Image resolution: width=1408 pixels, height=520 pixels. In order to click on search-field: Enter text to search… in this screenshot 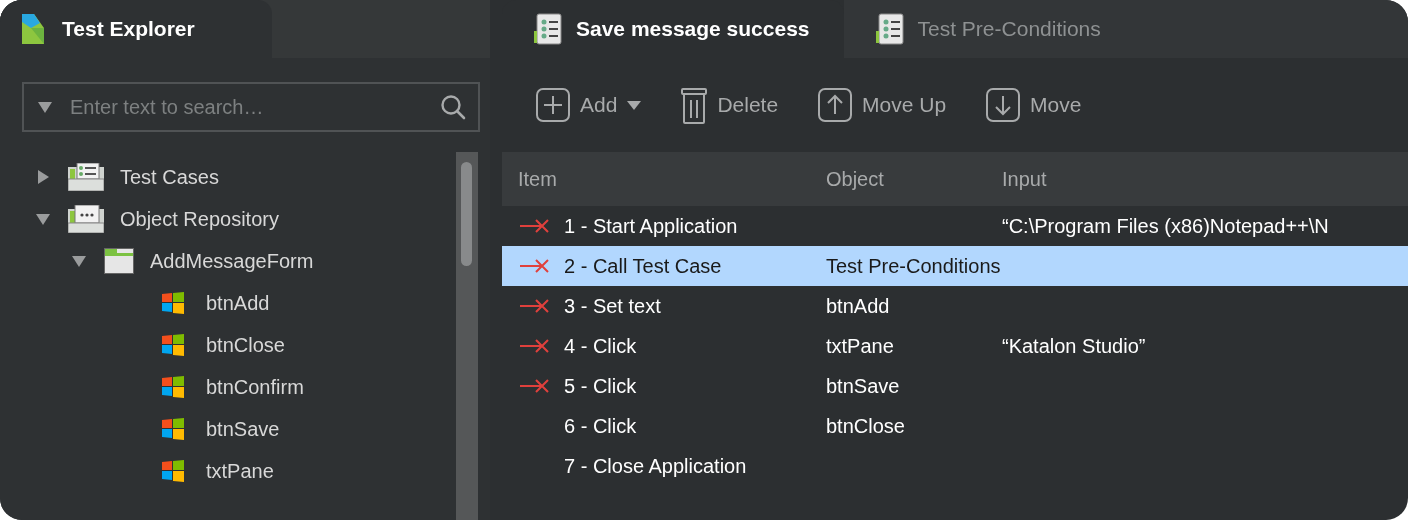, I will do `click(246, 107)`.